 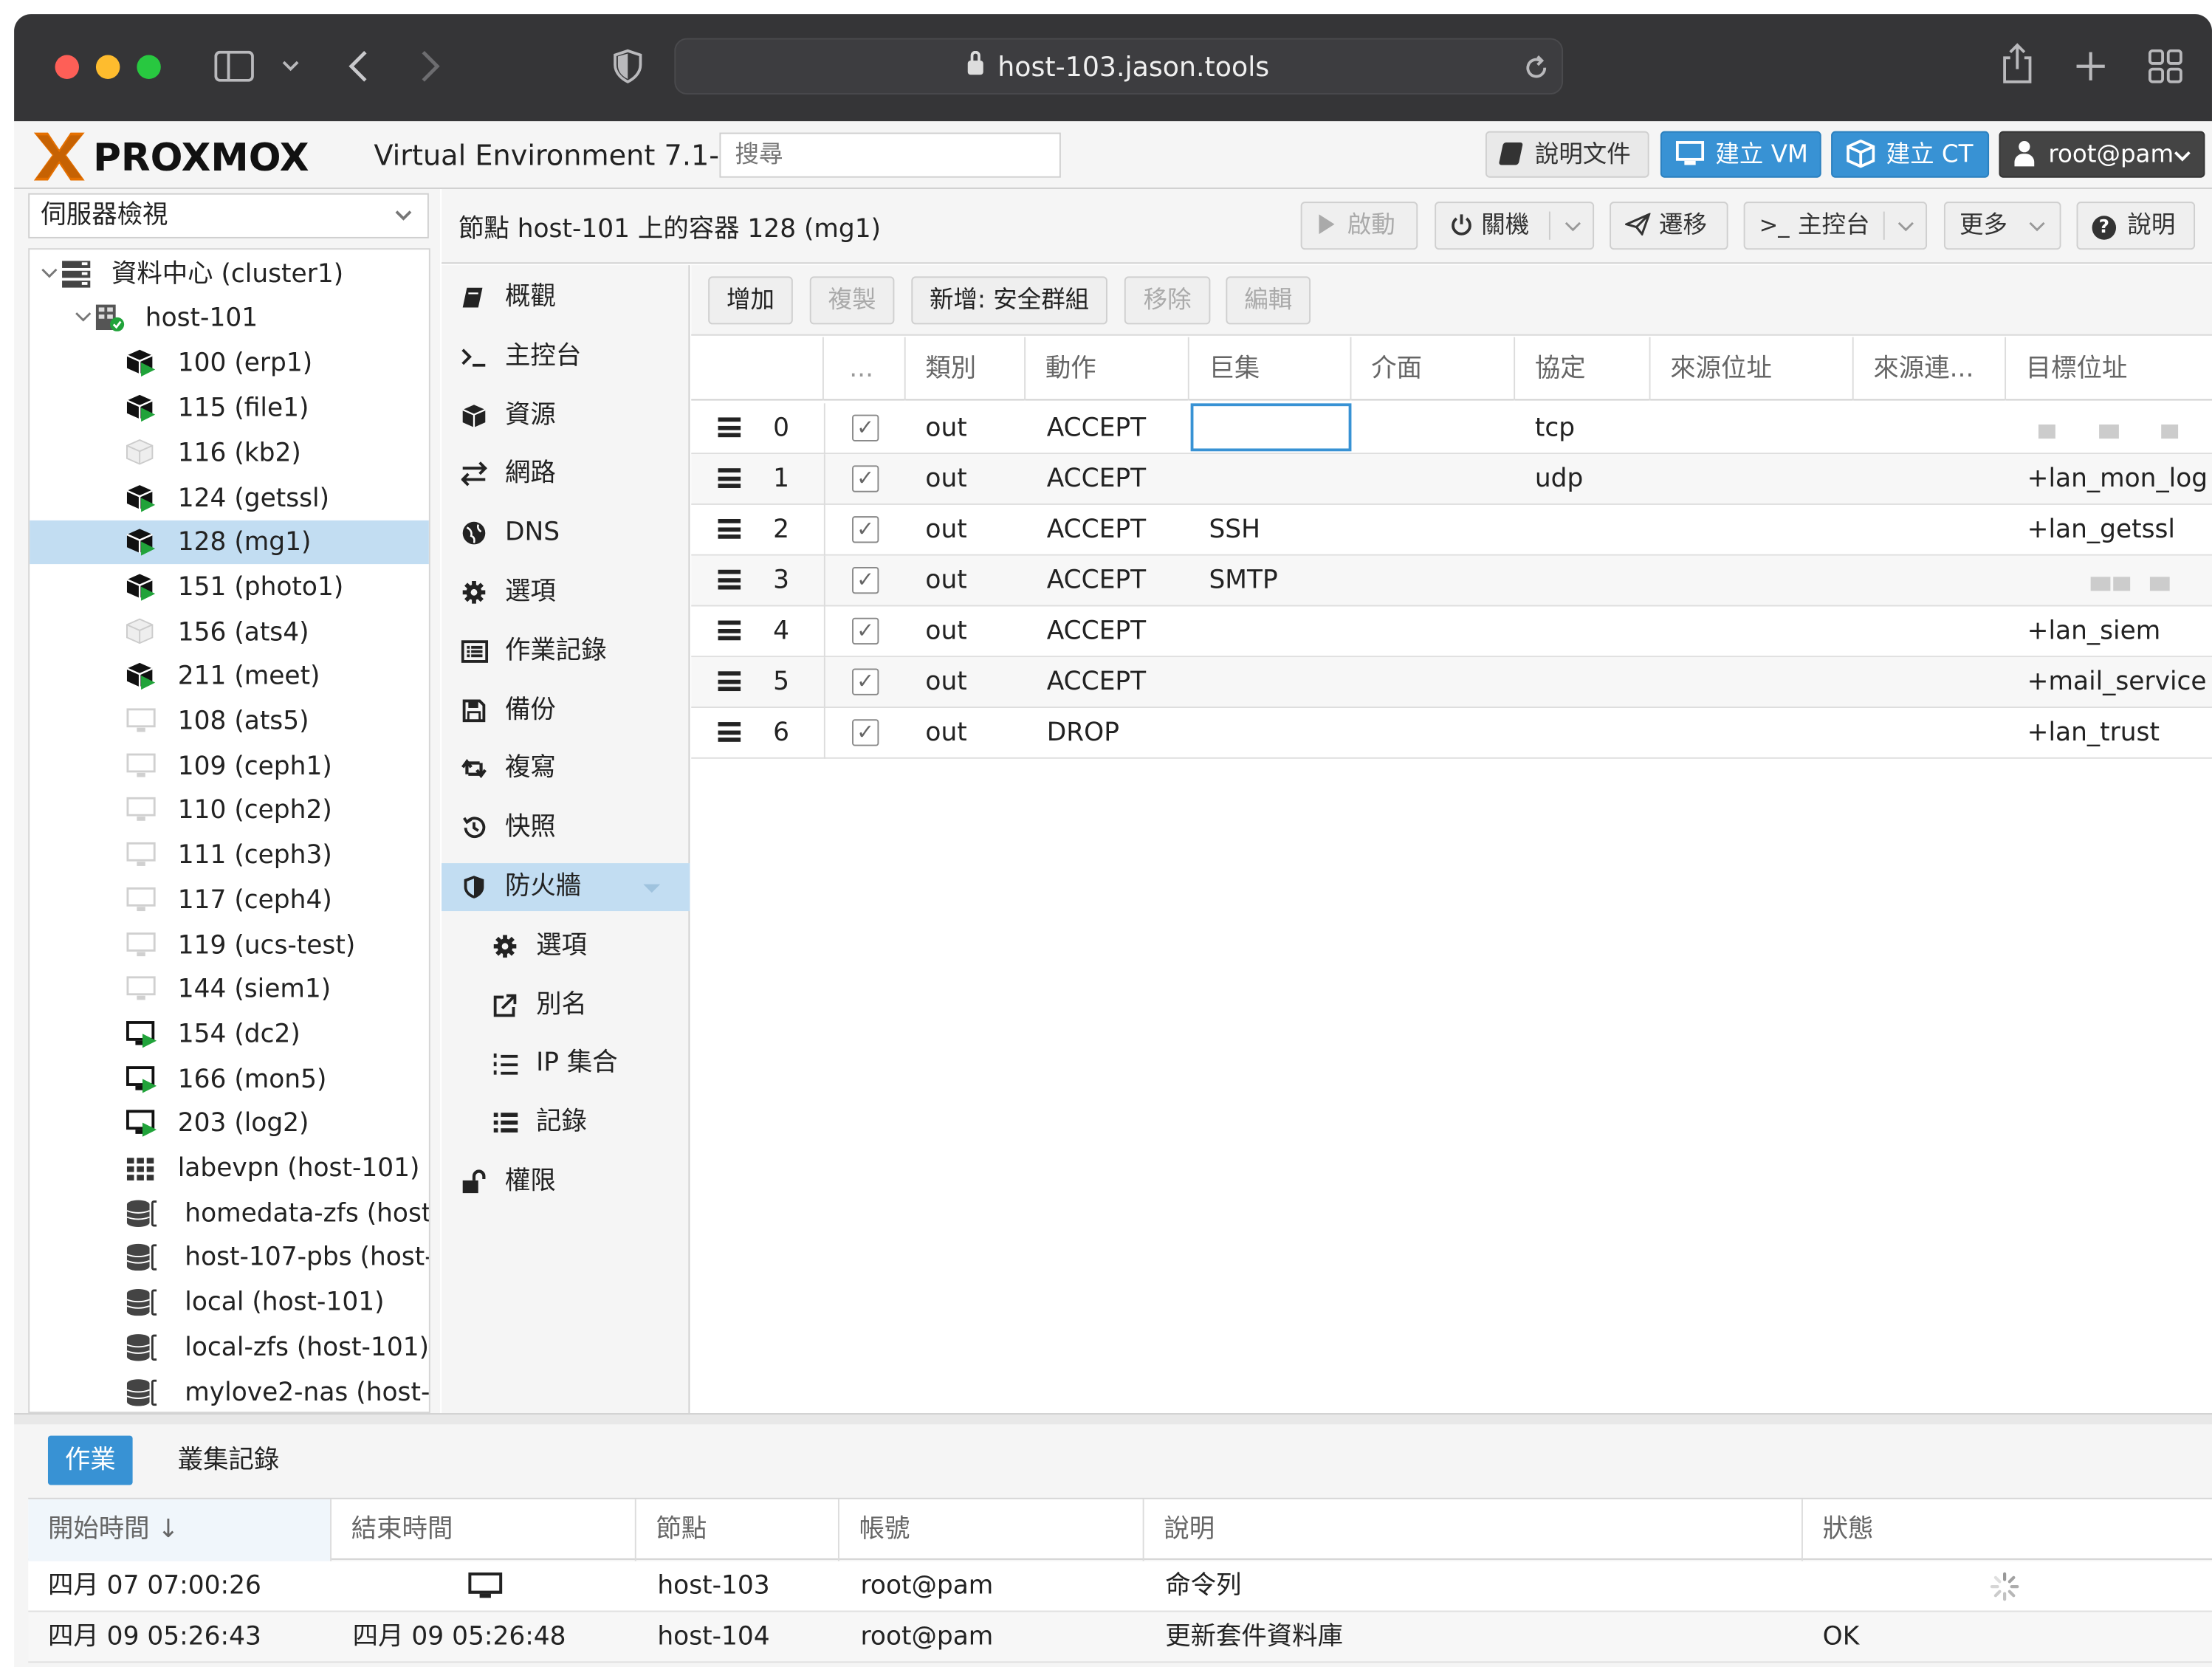 What do you see at coordinates (566, 1123) in the screenshot?
I see `nav-item: 記錄` at bounding box center [566, 1123].